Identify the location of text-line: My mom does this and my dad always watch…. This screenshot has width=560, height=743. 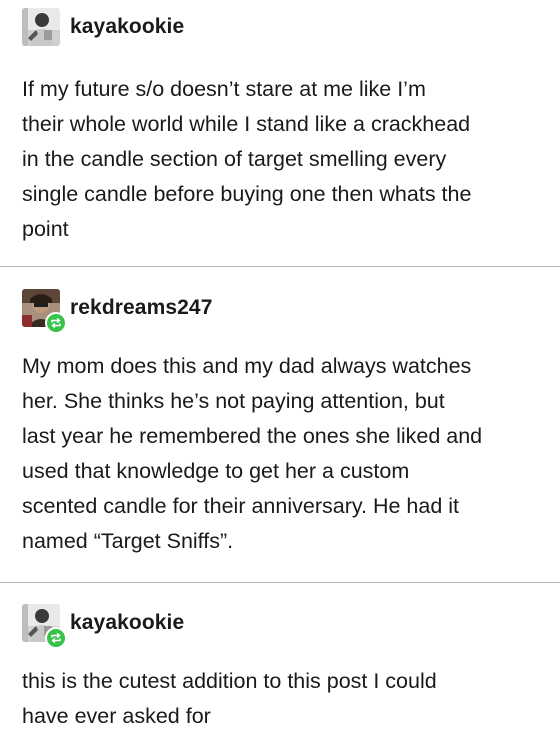
(247, 366).